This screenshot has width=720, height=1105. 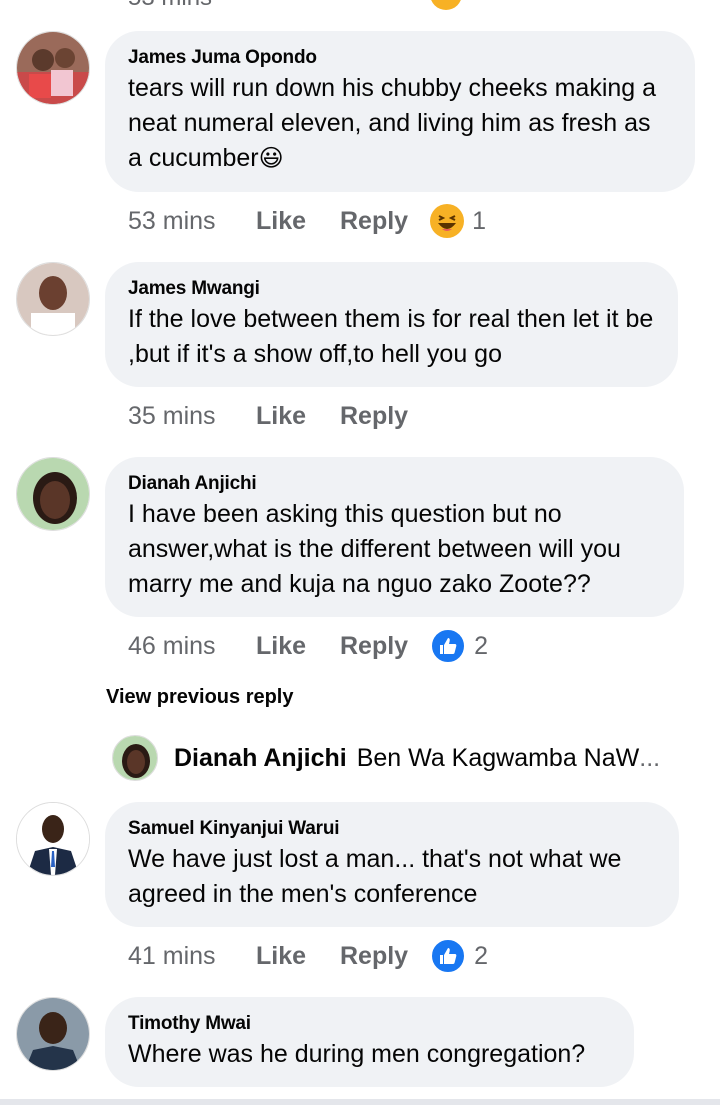 What do you see at coordinates (200, 697) in the screenshot?
I see `view-previous-reply-link: View previous reply` at bounding box center [200, 697].